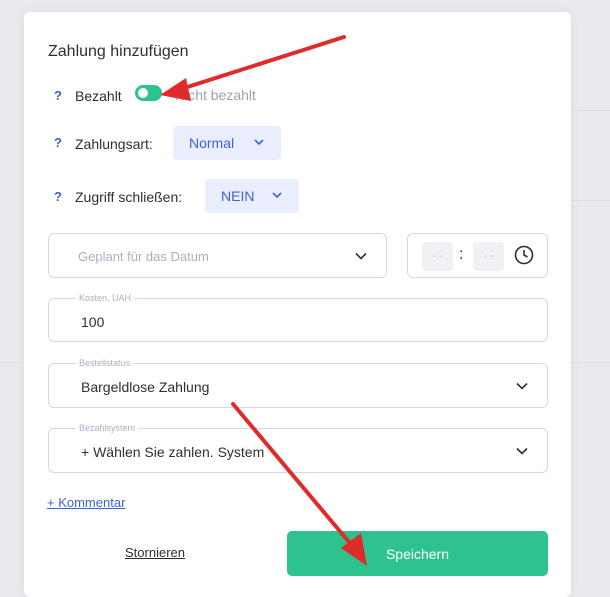  What do you see at coordinates (488, 256) in the screenshot?
I see `minutes-input: - -` at bounding box center [488, 256].